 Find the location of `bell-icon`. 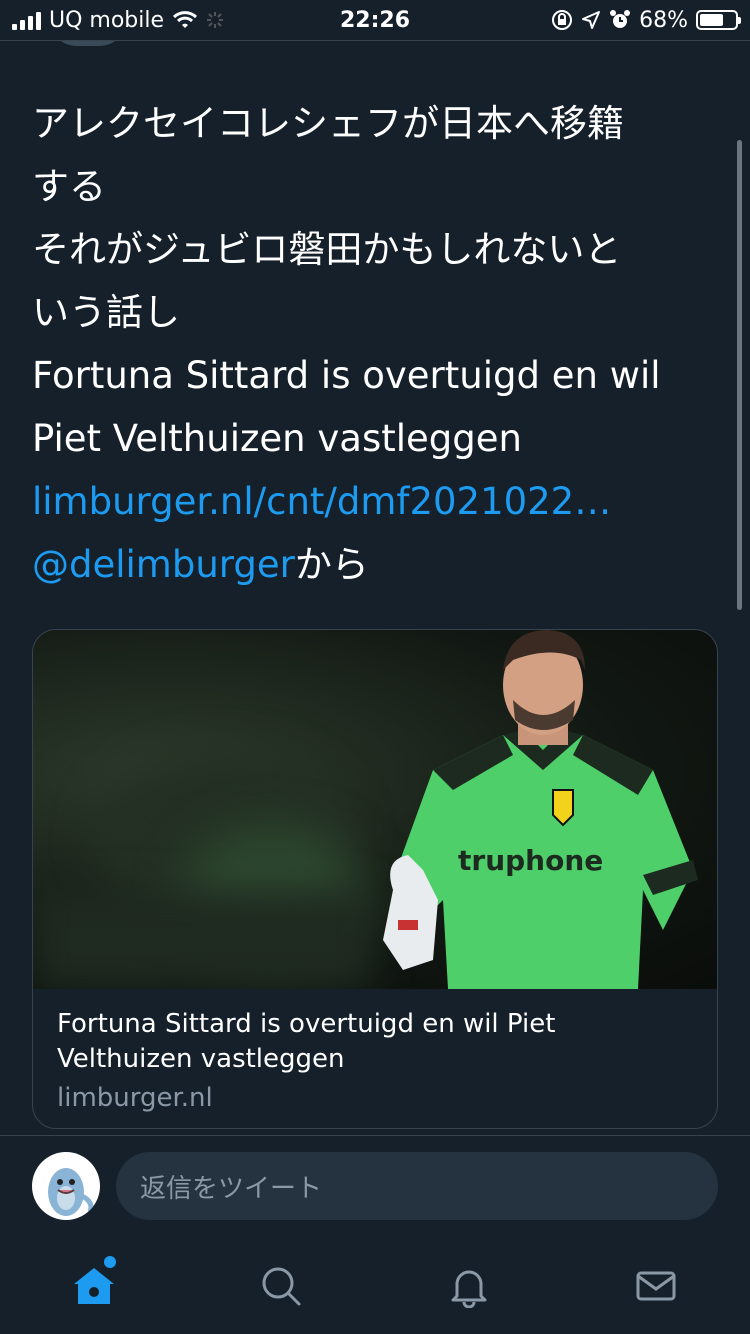

bell-icon is located at coordinates (469, 1289).